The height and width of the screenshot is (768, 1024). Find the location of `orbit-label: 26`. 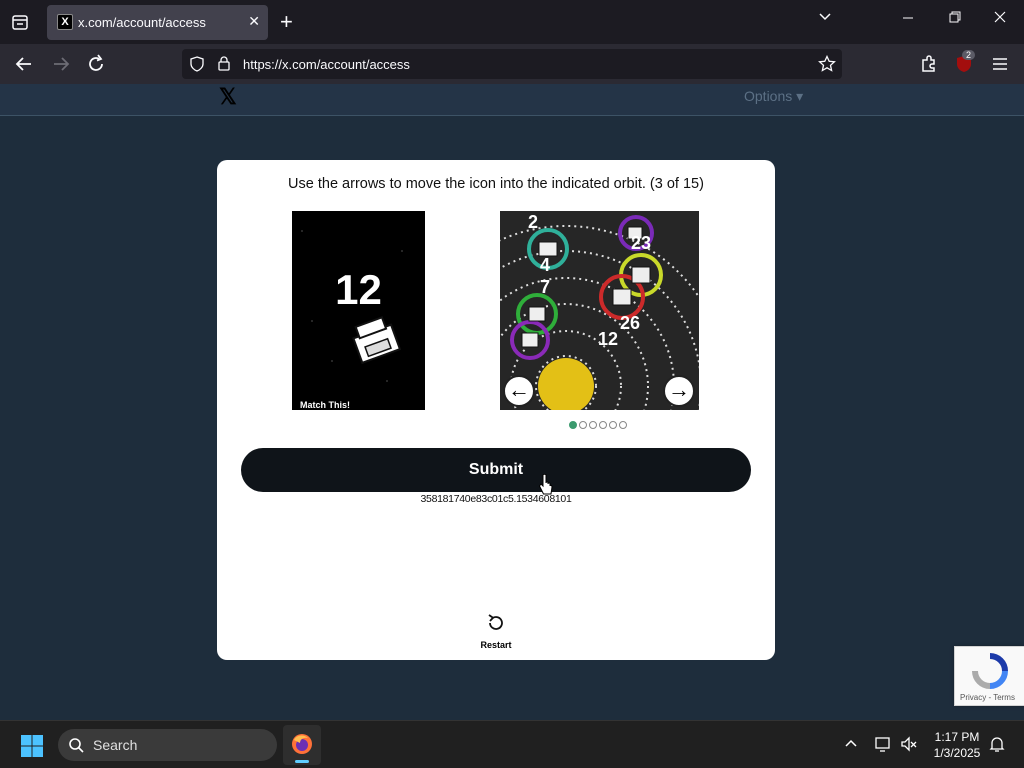

orbit-label: 26 is located at coordinates (630, 323).